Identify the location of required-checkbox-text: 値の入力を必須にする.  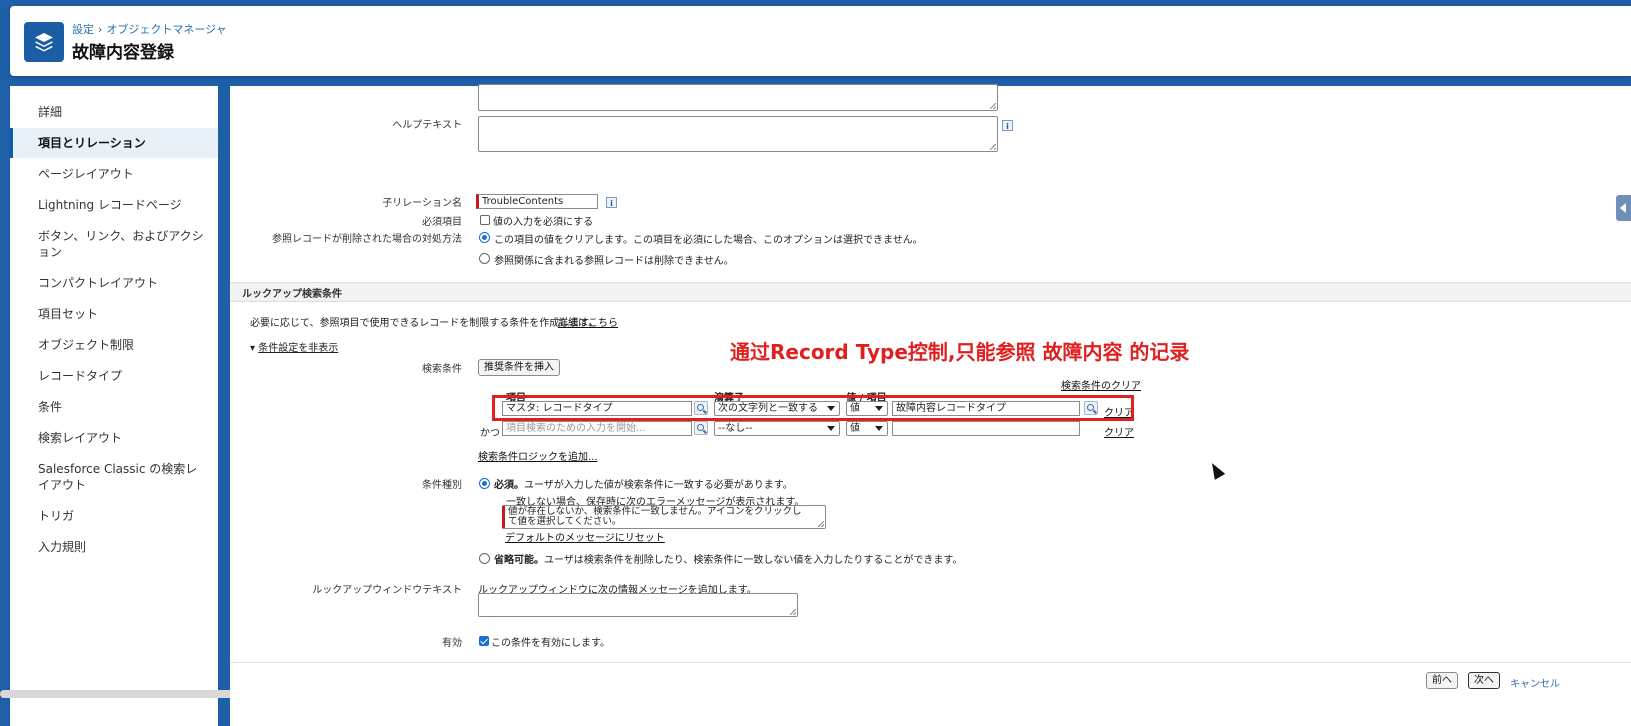
(543, 222).